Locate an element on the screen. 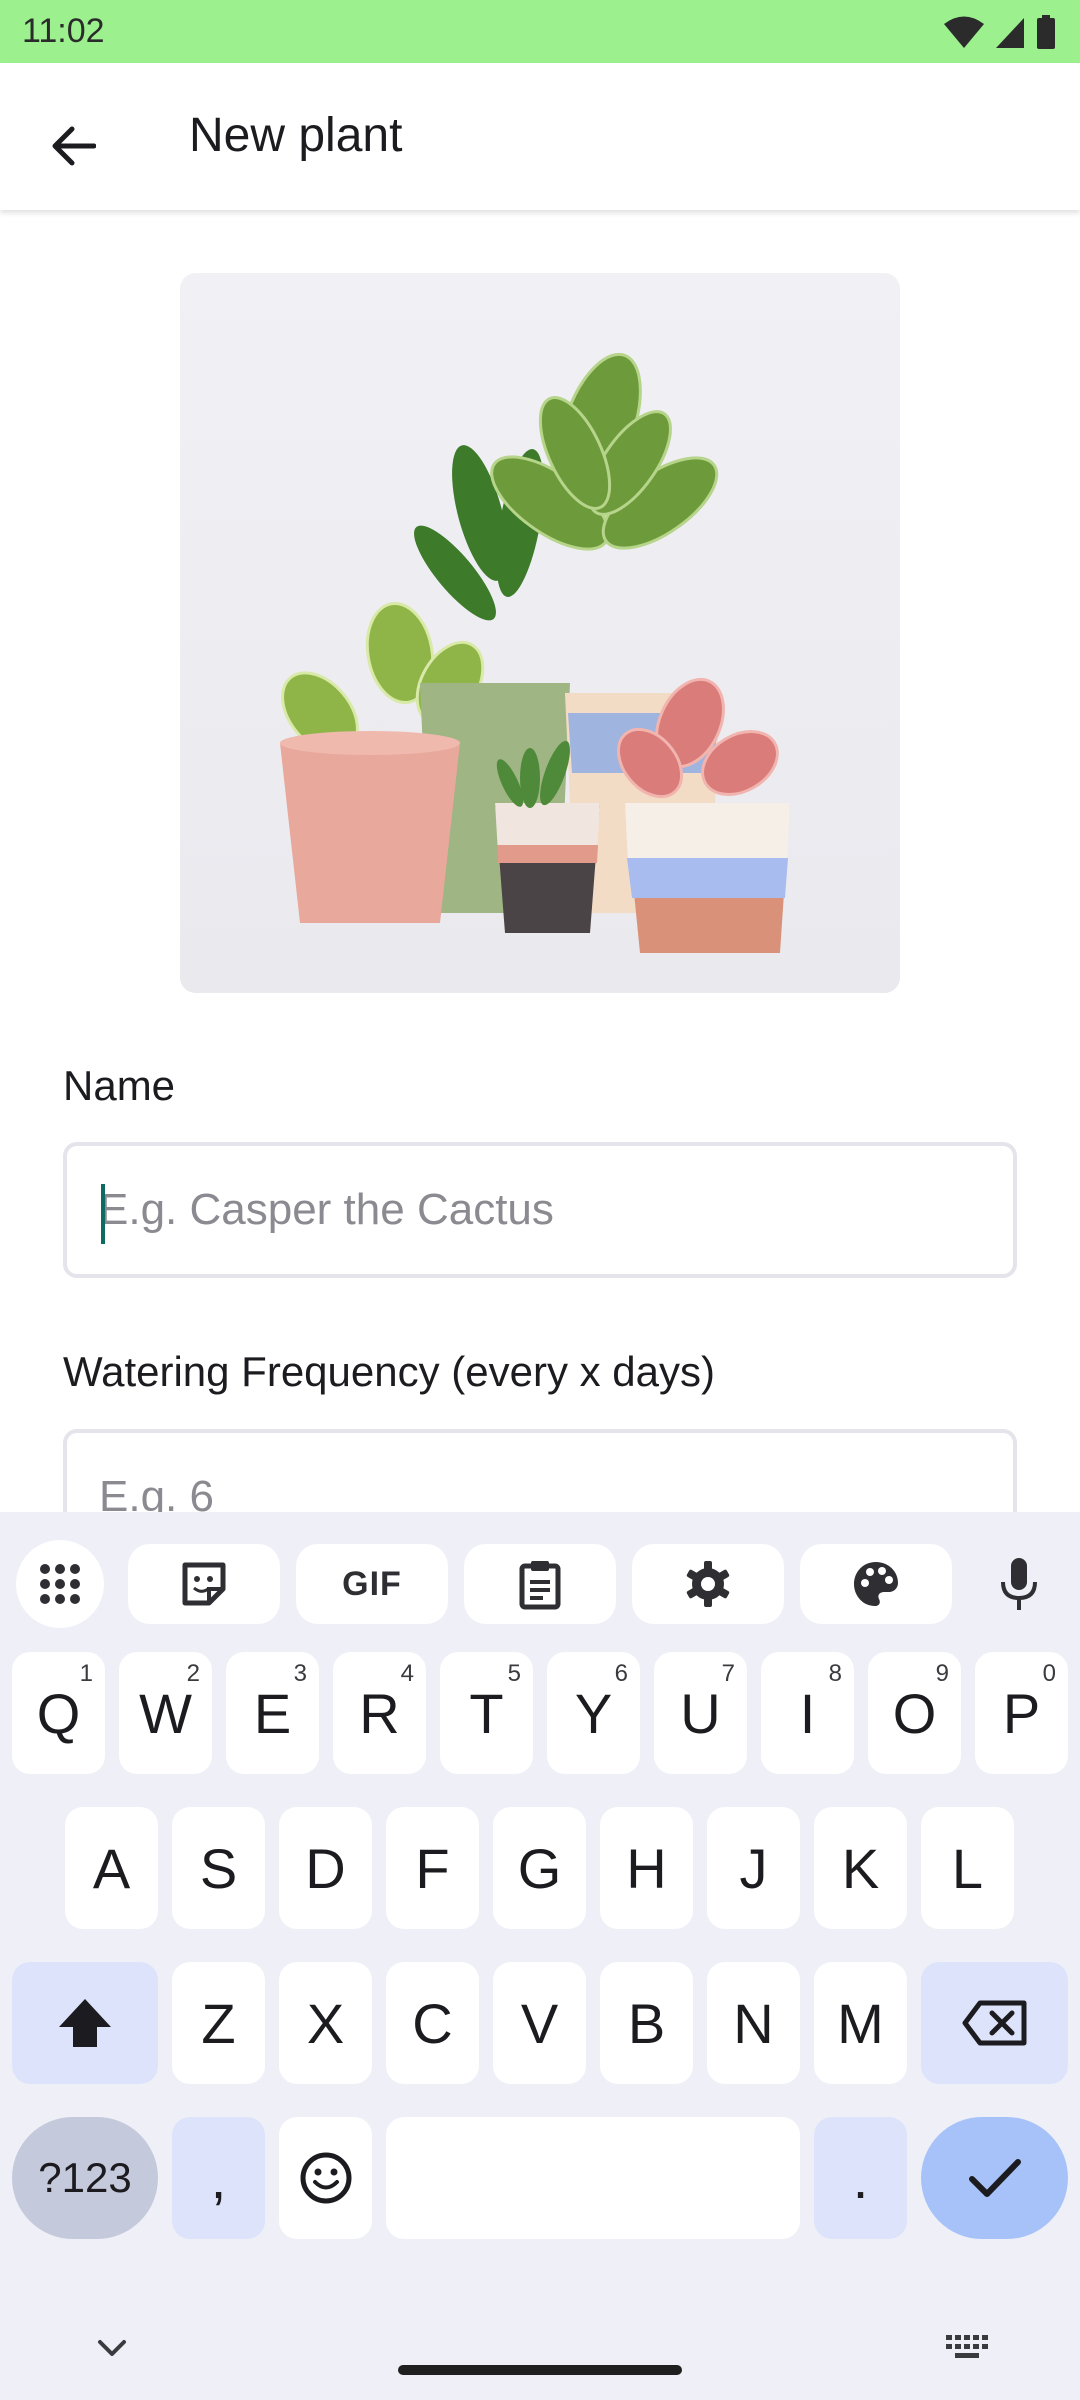 Image resolution: width=1080 pixels, height=2400 pixels. key-hint: 4 is located at coordinates (407, 1673).